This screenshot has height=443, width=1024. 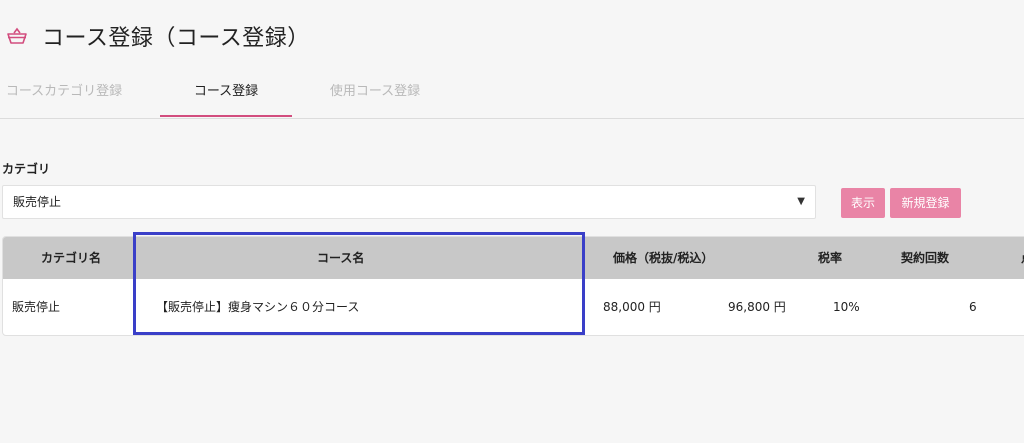 I want to click on show-button: 表示, so click(x=863, y=203).